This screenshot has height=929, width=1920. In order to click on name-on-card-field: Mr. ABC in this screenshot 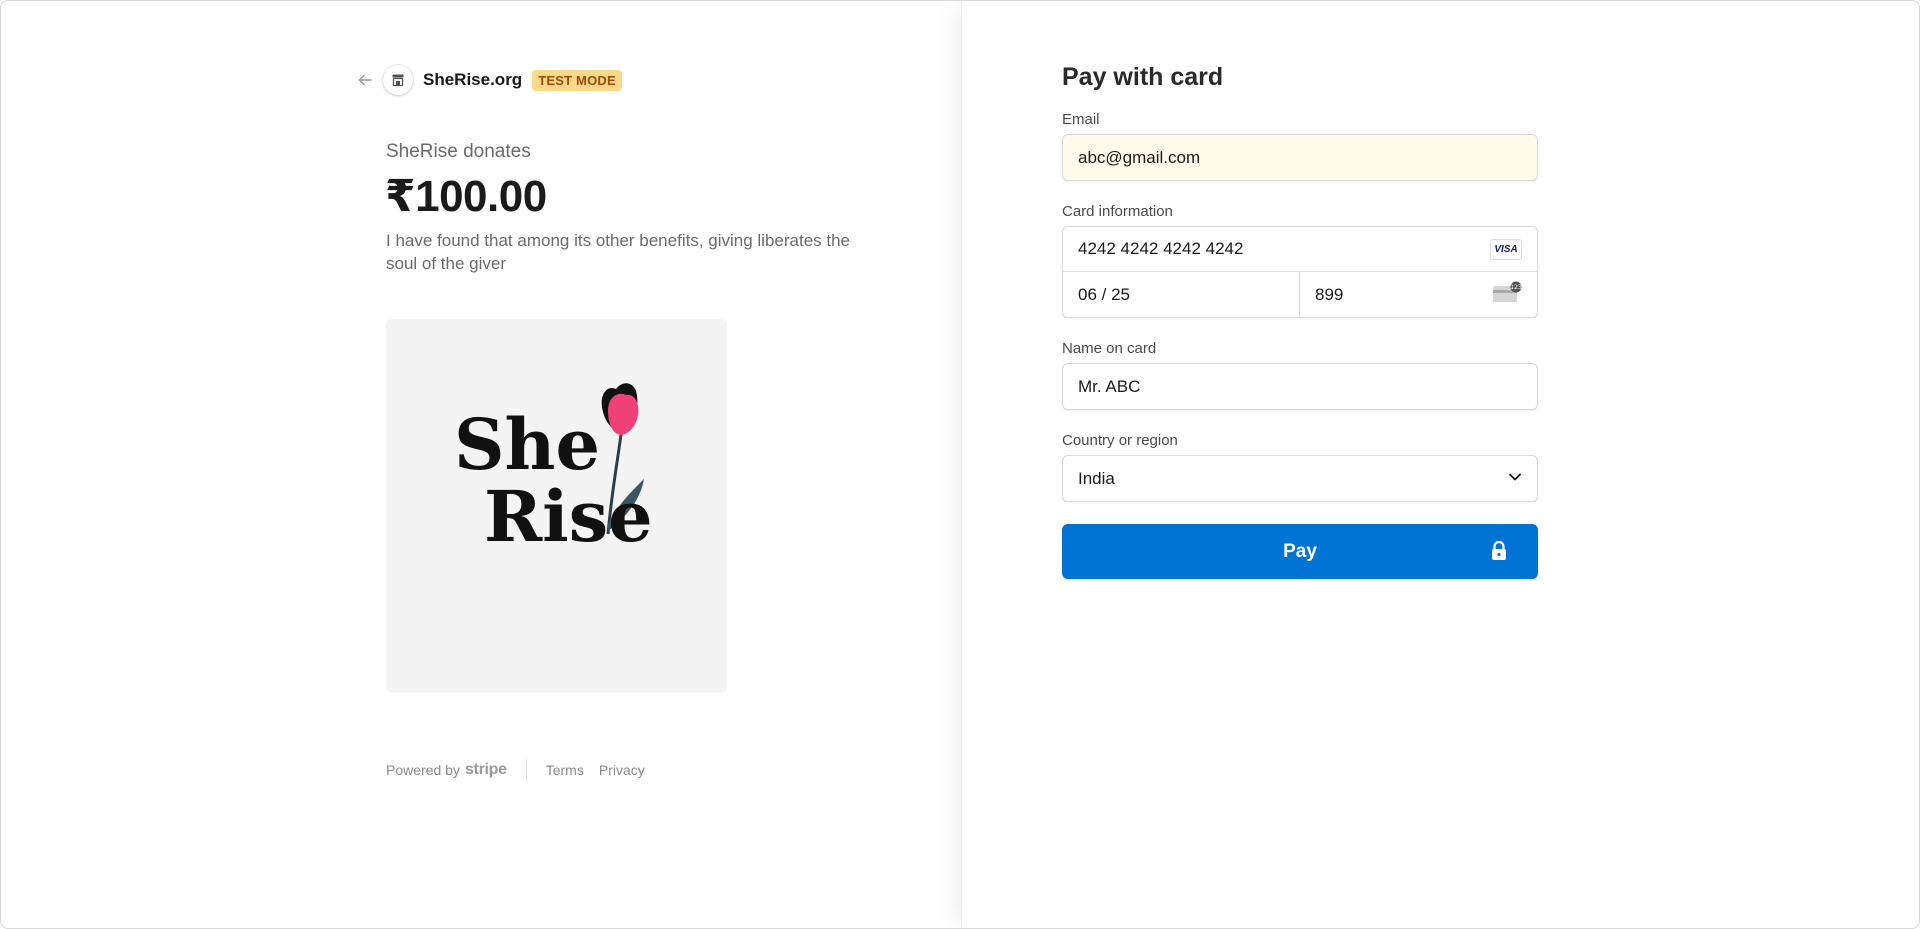, I will do `click(1300, 386)`.